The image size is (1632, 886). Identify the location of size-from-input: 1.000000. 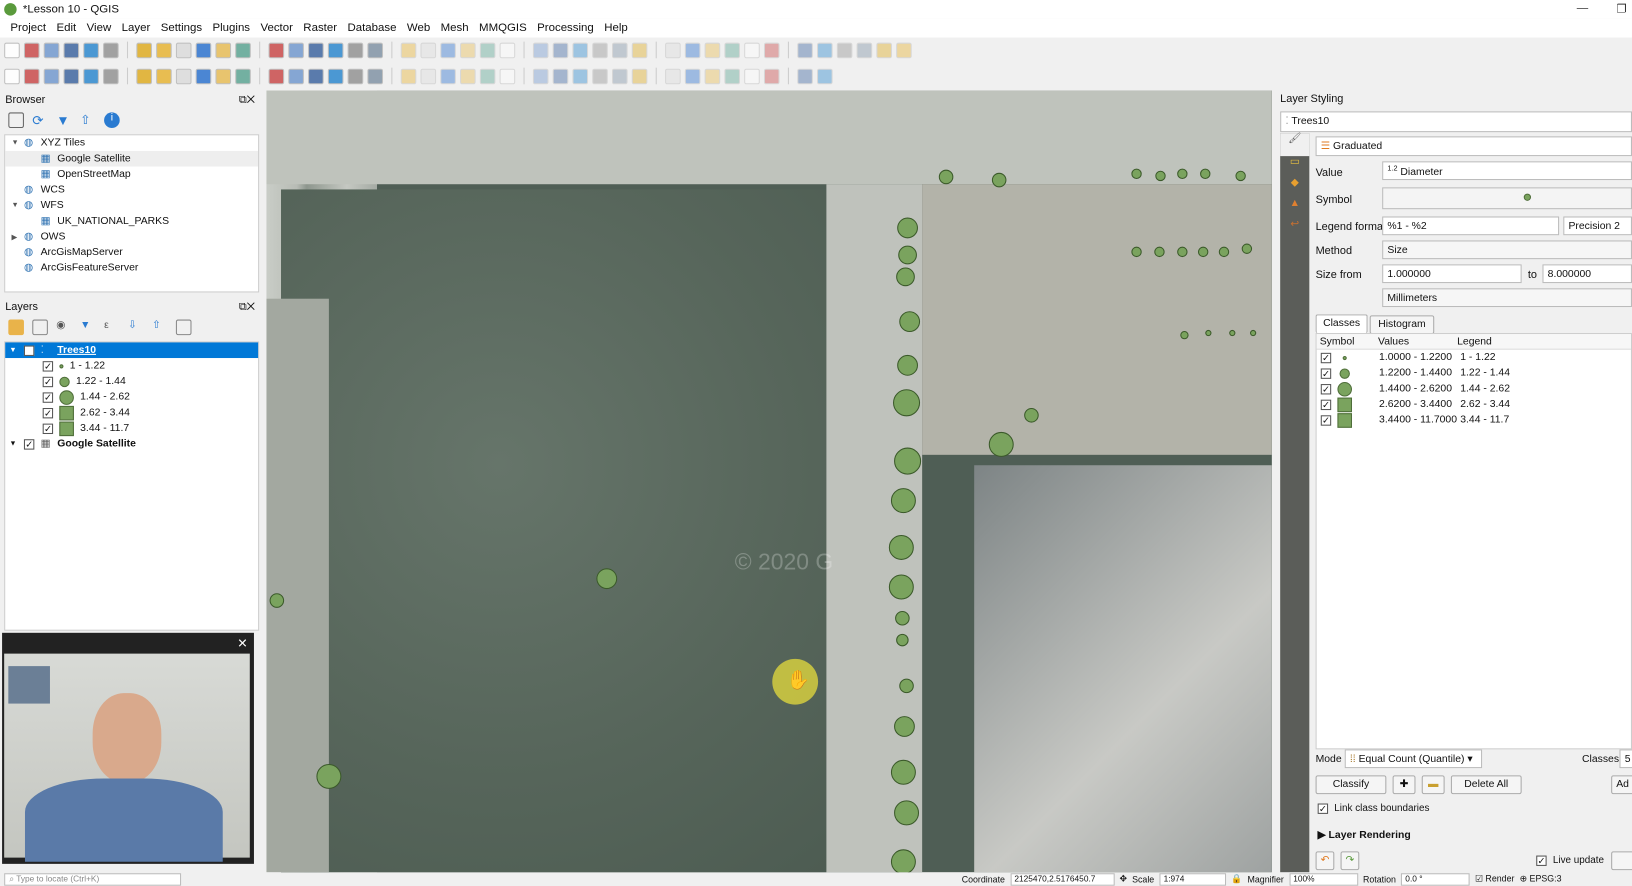
(1452, 274).